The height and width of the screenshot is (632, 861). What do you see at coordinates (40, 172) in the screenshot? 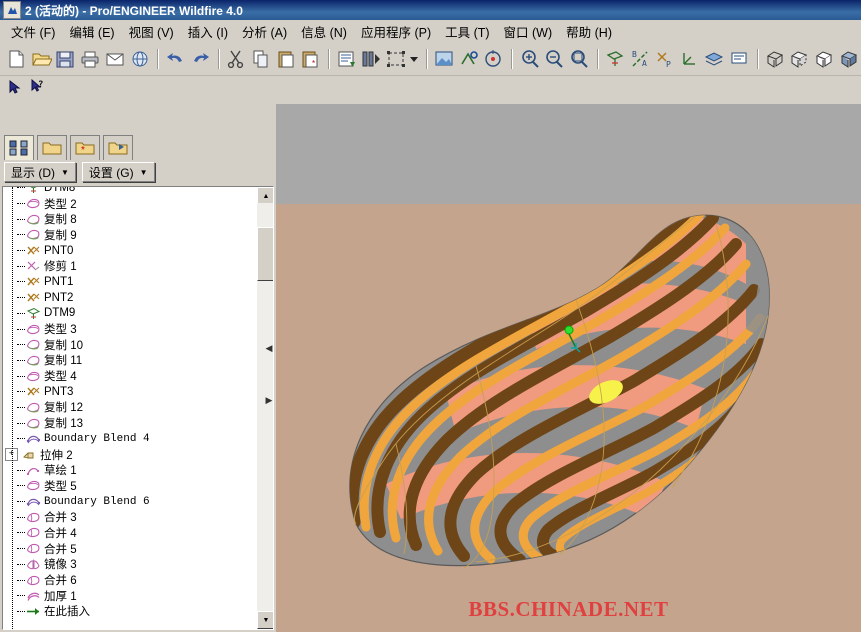
I see `tree-show-button: 显示 (D) ▼` at bounding box center [40, 172].